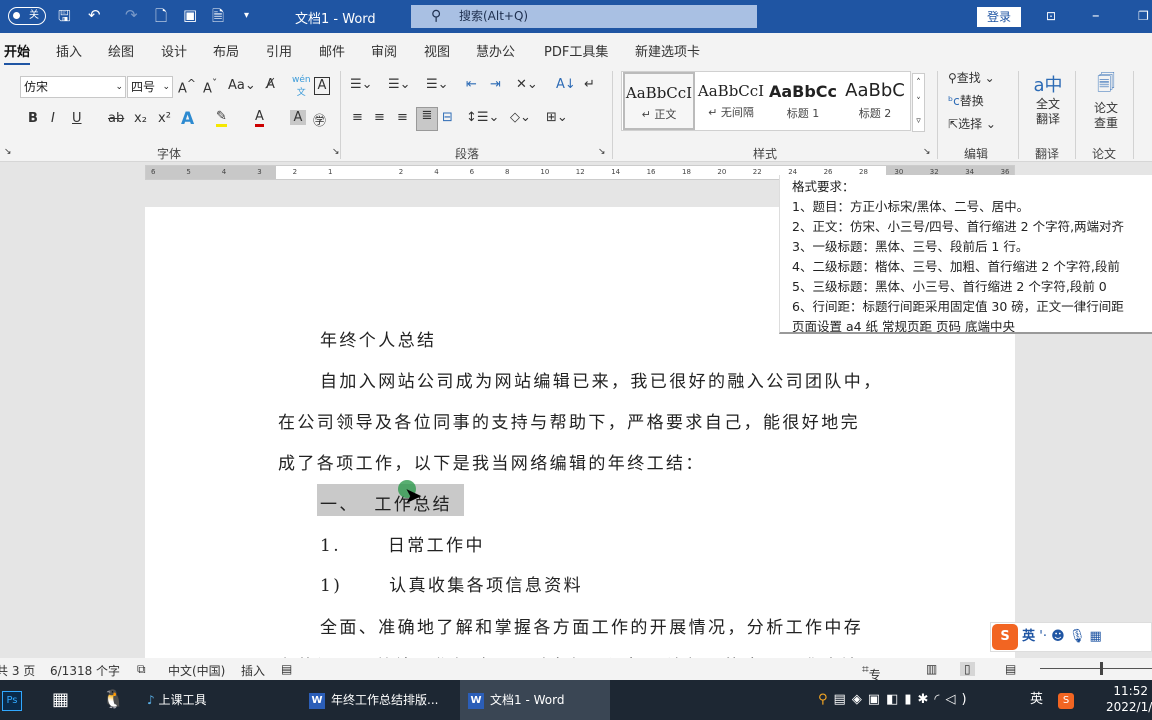 This screenshot has height=720, width=1152. I want to click on focus-mode-button: ⌗ 专注, so click(871, 680).